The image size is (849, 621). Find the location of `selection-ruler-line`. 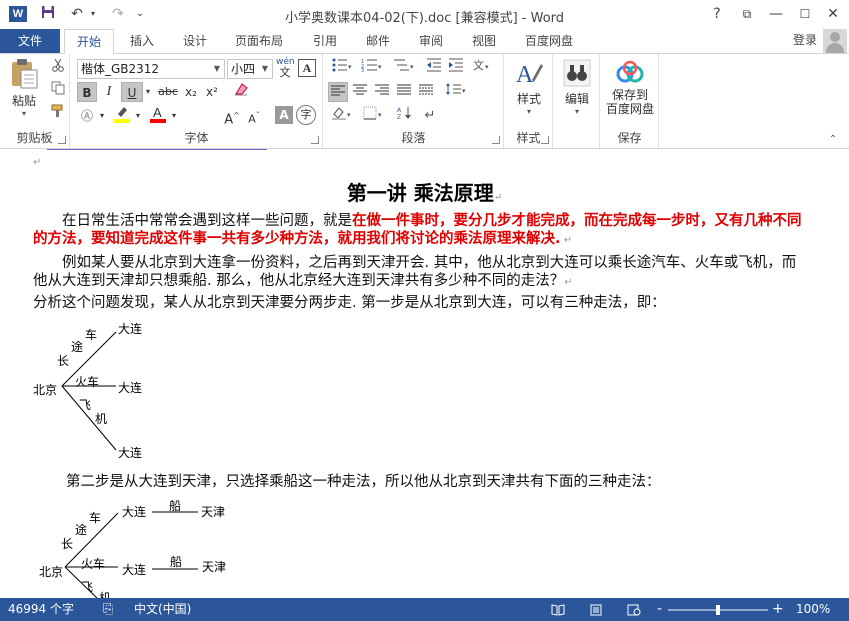

selection-ruler-line is located at coordinates (157, 149).